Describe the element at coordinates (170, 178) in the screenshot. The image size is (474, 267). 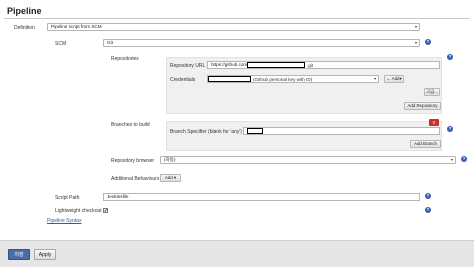
I see `add-behaviour-button: Add ▾` at that location.